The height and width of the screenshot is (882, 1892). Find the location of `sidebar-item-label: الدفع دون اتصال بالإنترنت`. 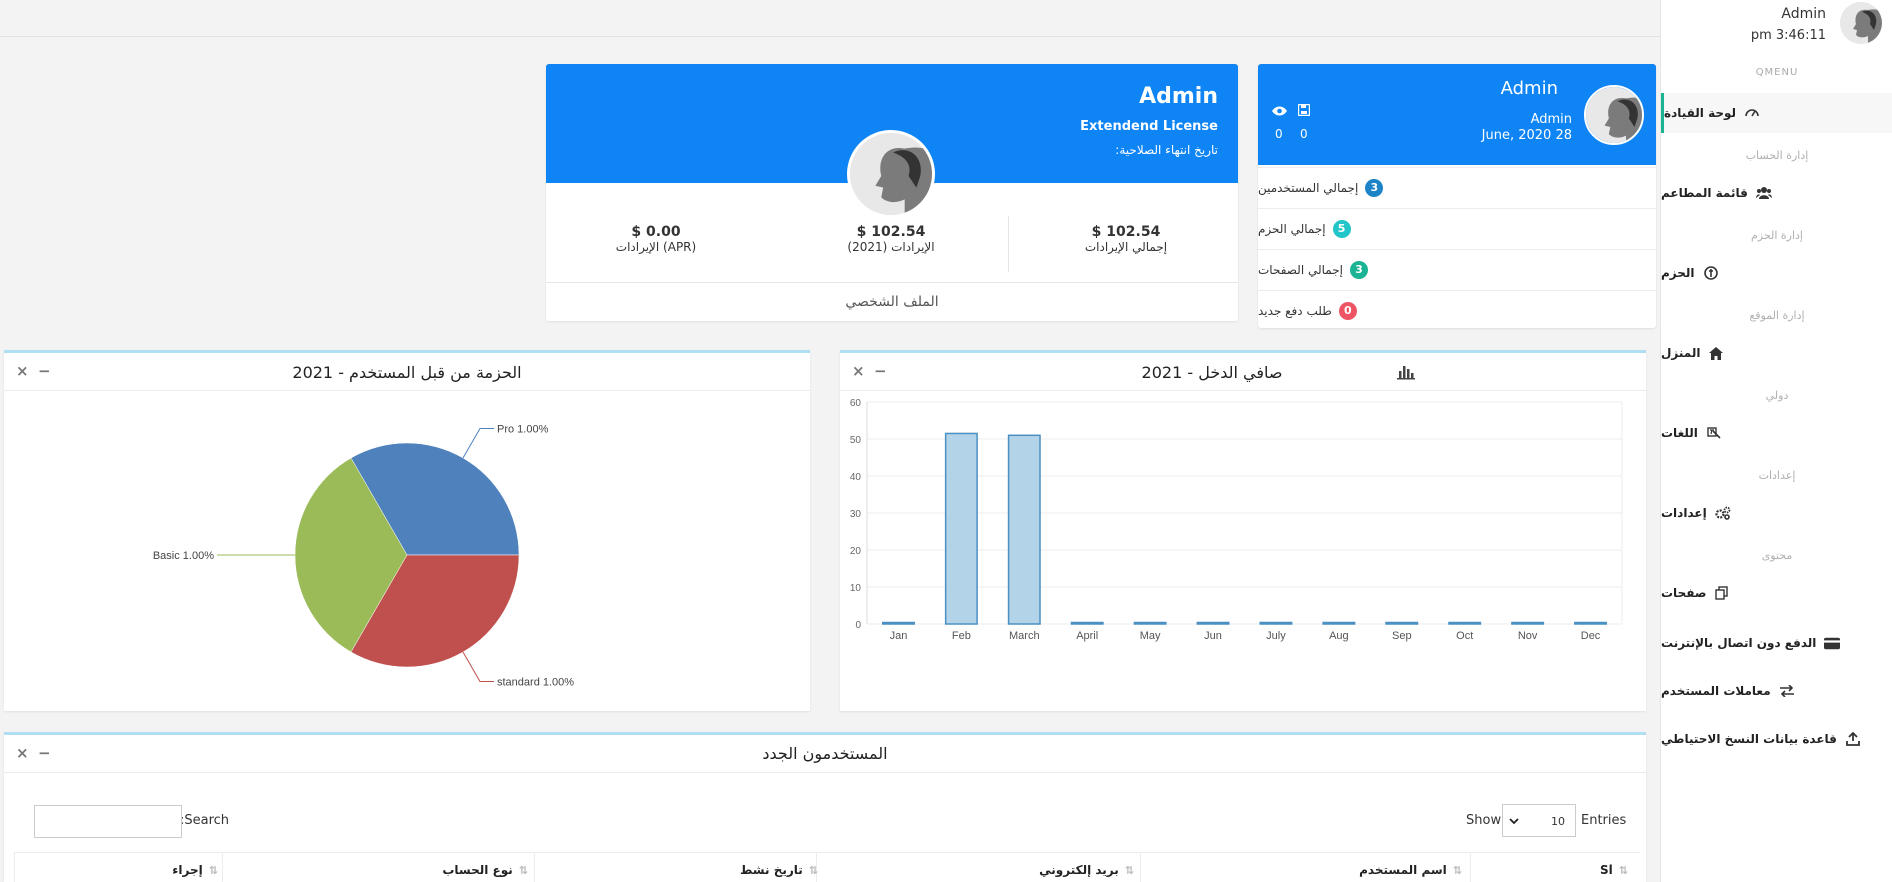

sidebar-item-label: الدفع دون اتصال بالإنترنت is located at coordinates (1739, 643).